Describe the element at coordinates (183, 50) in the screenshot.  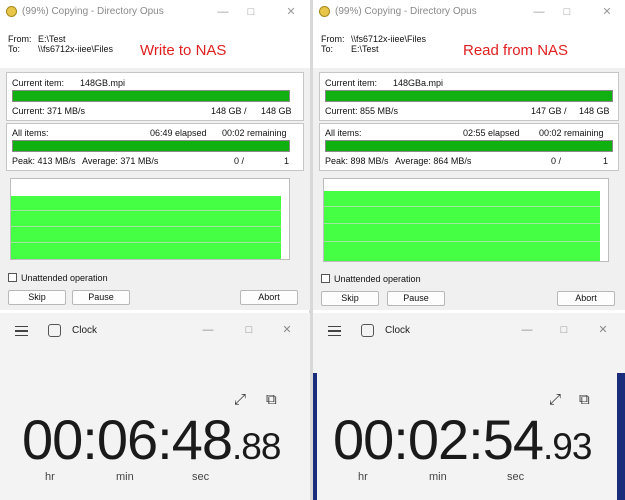
I see `annotation-label: Write to NAS` at that location.